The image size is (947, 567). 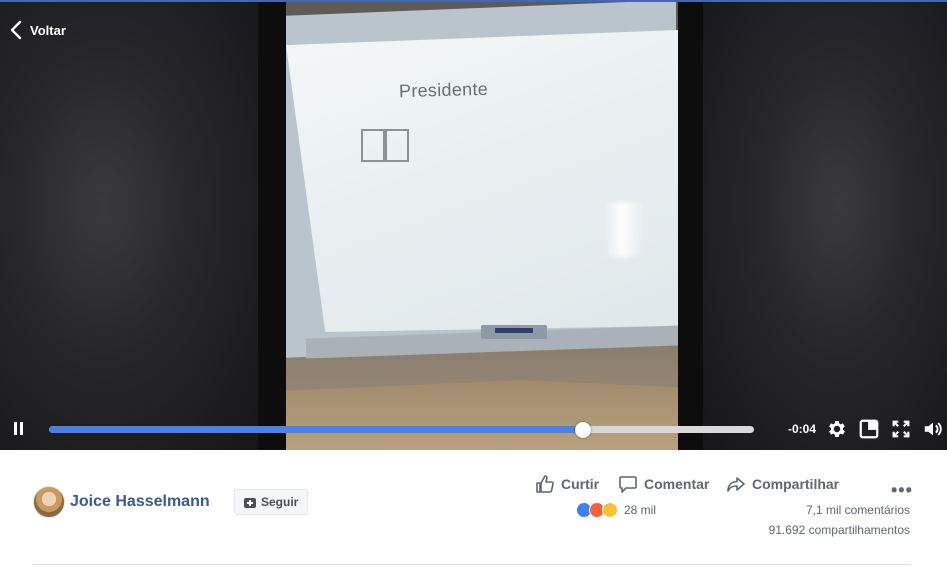 I want to click on miniplayer-icon, so click(x=869, y=429).